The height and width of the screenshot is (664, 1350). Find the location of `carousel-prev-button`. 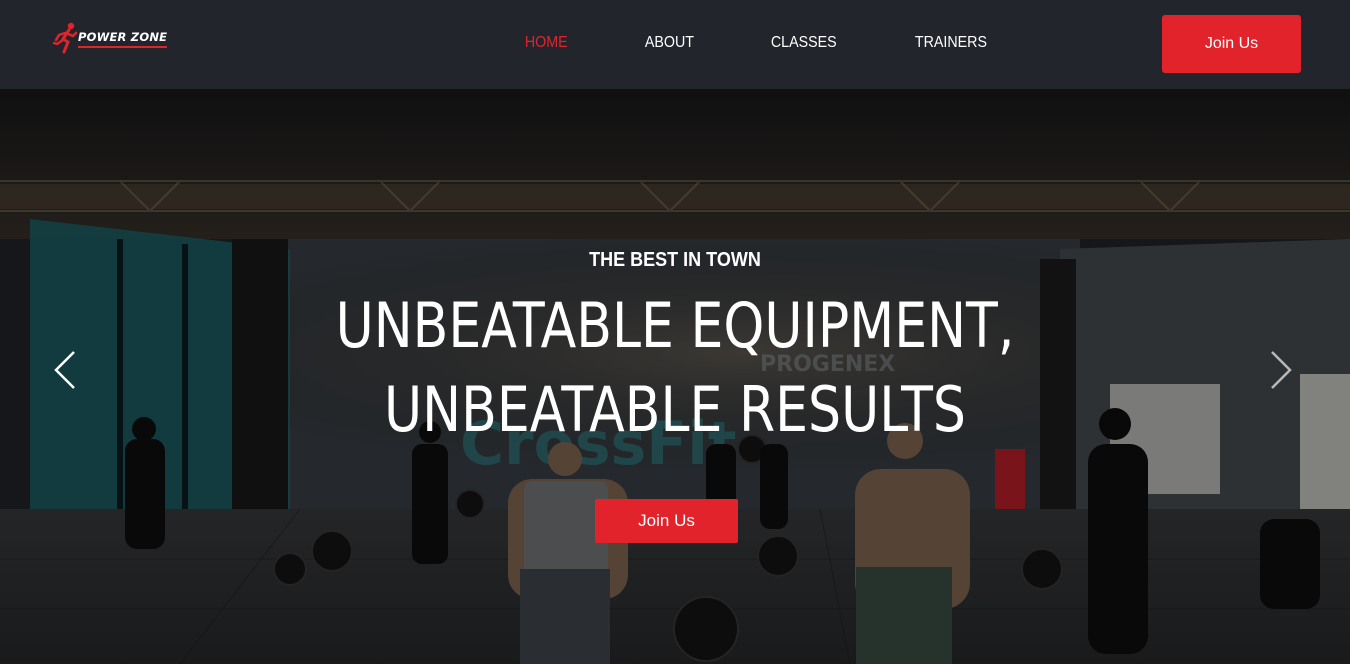

carousel-prev-button is located at coordinates (65, 370).